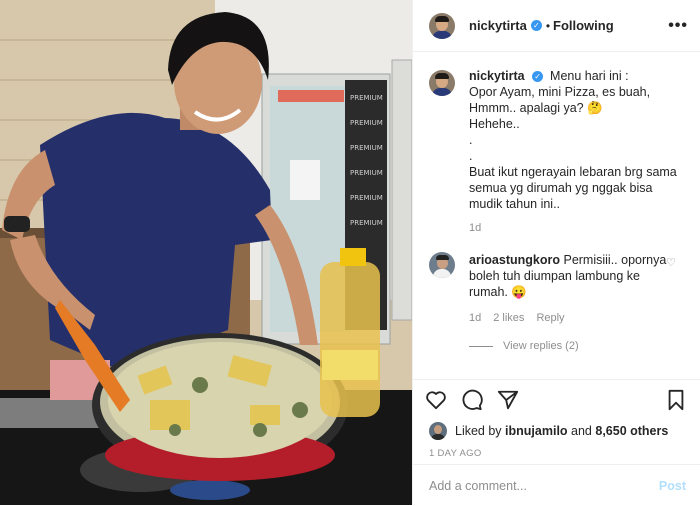 This screenshot has height=506, width=700. Describe the element at coordinates (561, 188) in the screenshot. I see `caption-text-line: semua yg dirumah yg nggak bisa` at that location.